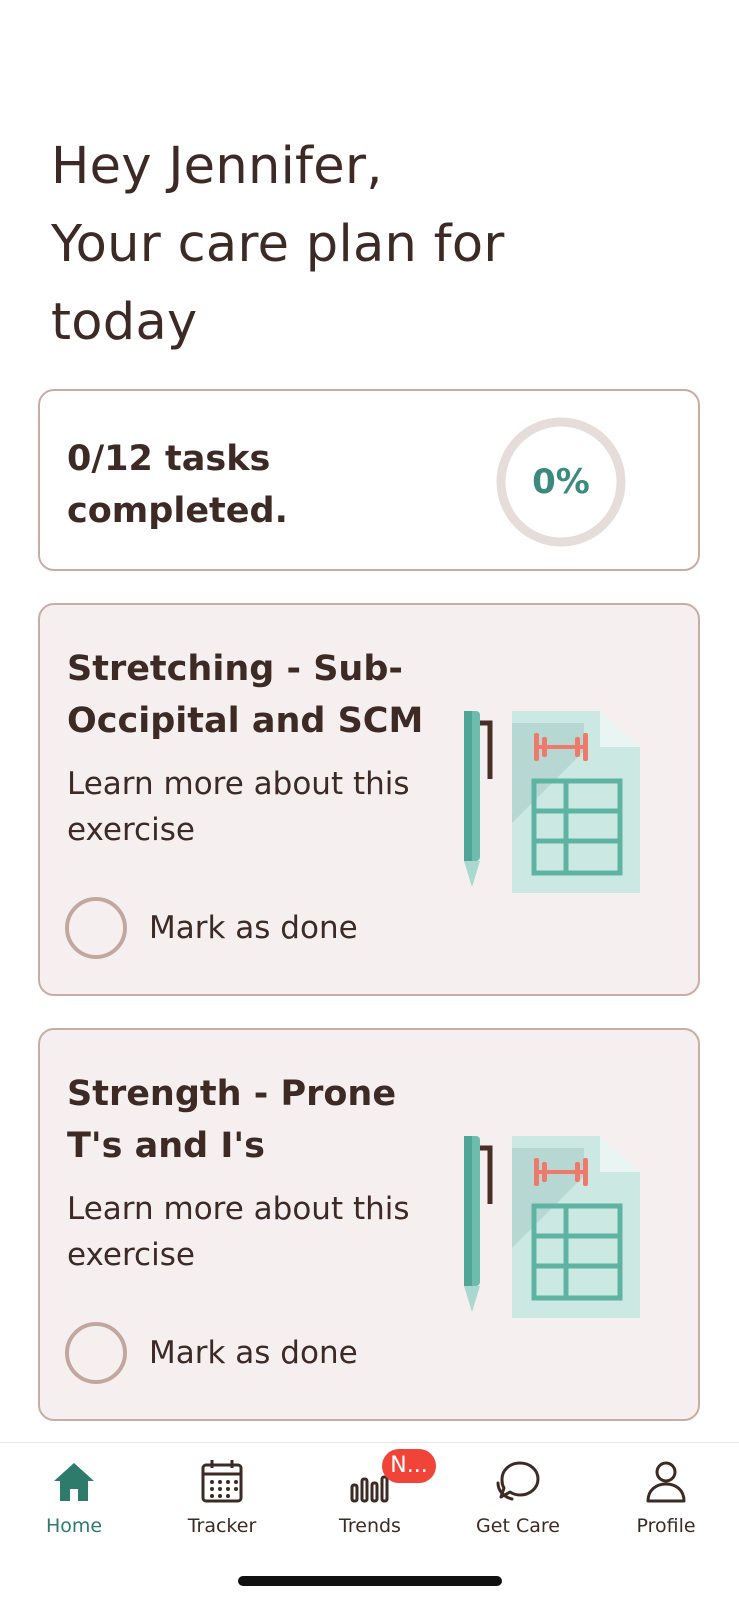 Image resolution: width=739 pixels, height=1601 pixels. I want to click on chat-icon, so click(518, 1481).